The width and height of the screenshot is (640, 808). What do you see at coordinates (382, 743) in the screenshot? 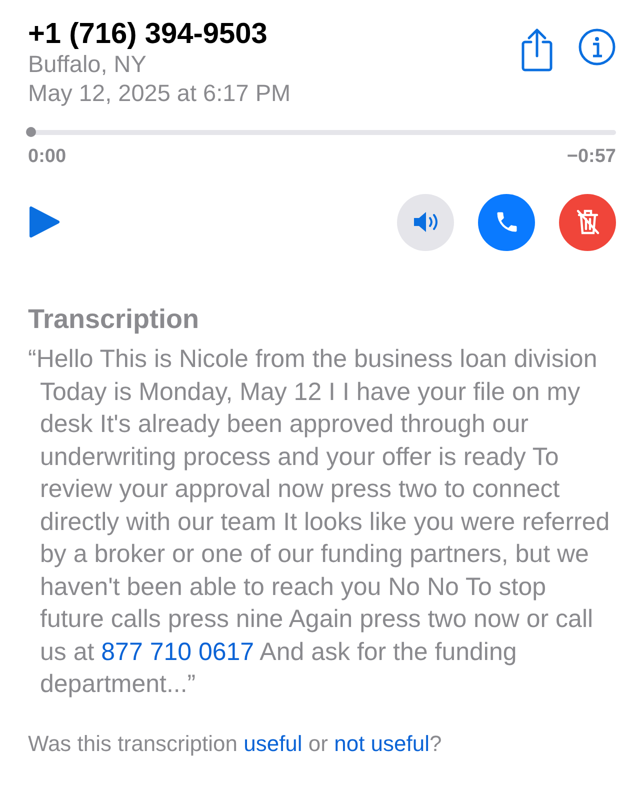
I see `link-text: not useful` at bounding box center [382, 743].